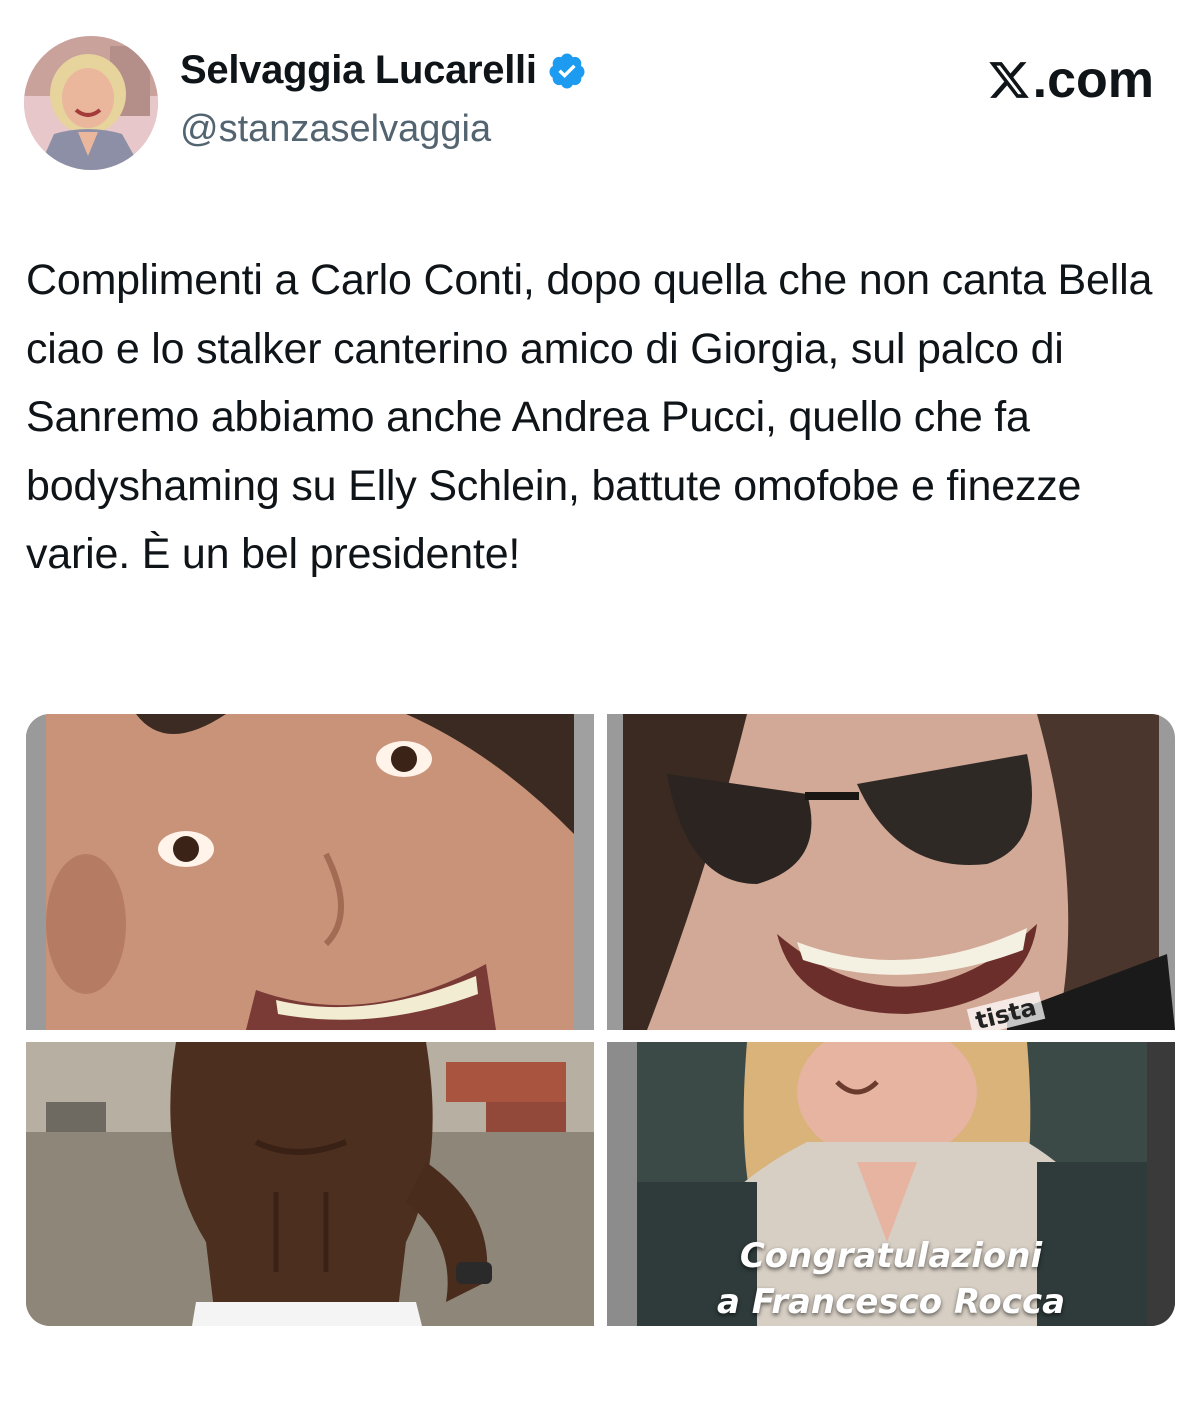 This screenshot has width=1200, height=1406. I want to click on author-display-name: Selvaggia Lucarelli, so click(358, 70).